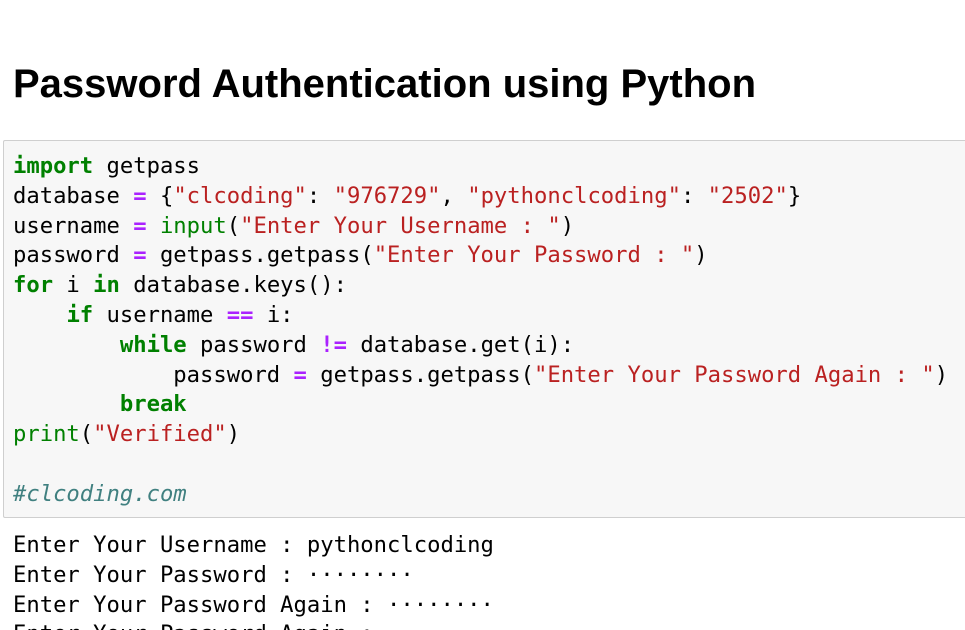  Describe the element at coordinates (387, 195) in the screenshot. I see `string-token: "976729"` at that location.